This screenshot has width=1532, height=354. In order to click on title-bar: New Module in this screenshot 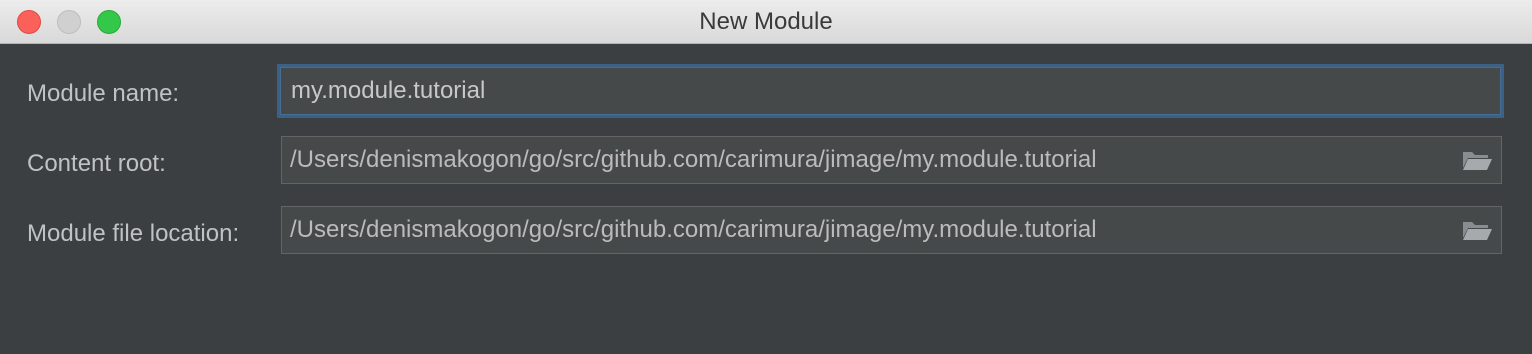, I will do `click(766, 22)`.